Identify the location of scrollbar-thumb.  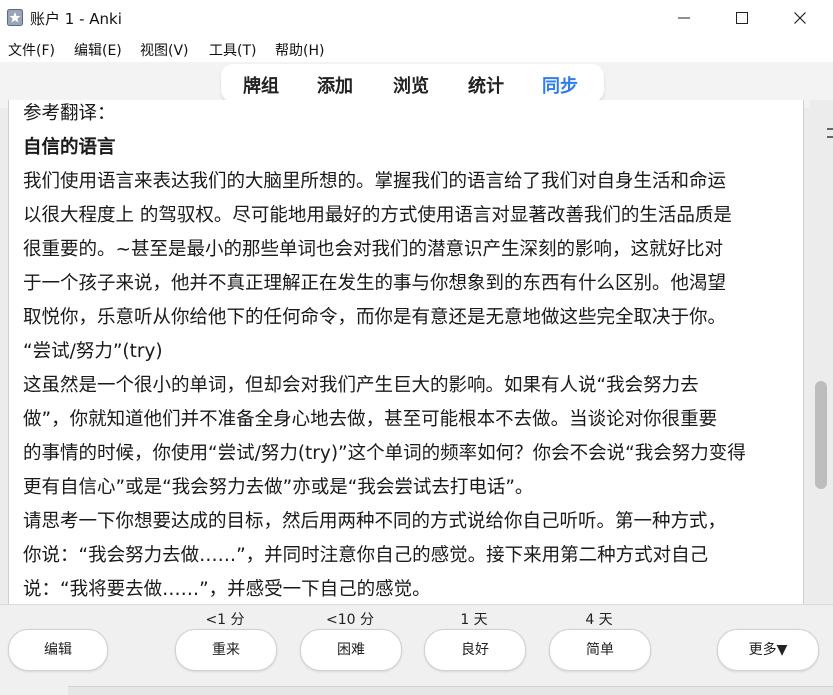
(821, 435).